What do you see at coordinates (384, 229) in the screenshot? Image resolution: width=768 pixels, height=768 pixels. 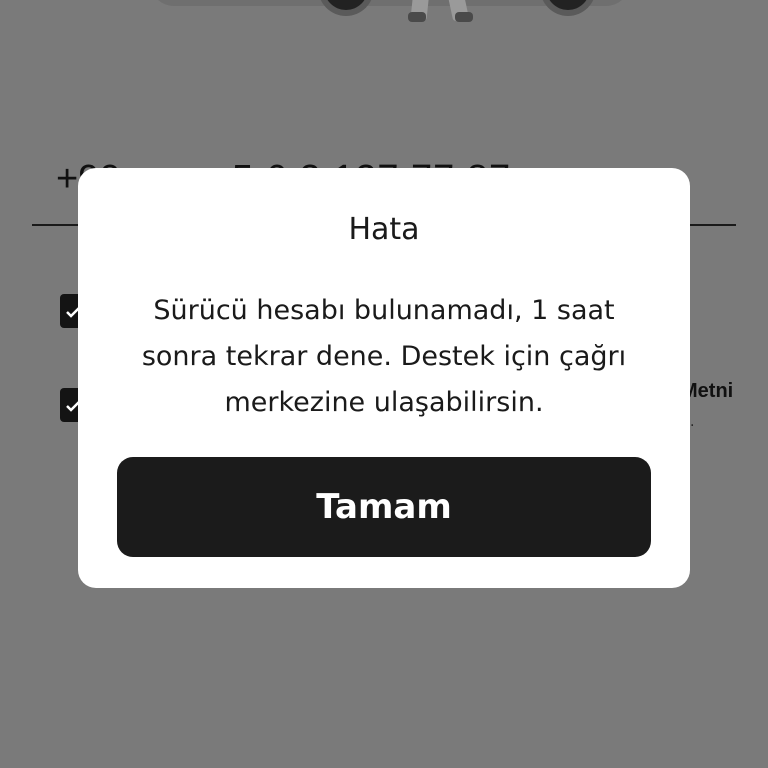 I see `dialog-title: Hata` at bounding box center [384, 229].